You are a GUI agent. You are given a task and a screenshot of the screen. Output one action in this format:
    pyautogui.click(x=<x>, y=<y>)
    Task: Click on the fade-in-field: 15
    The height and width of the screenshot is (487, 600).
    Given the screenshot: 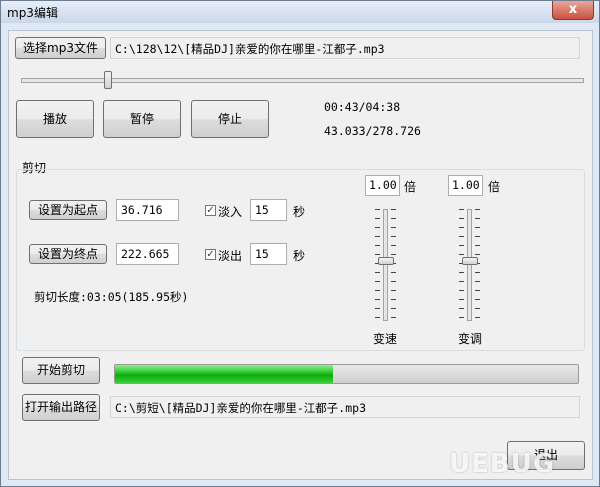 What is the action you would take?
    pyautogui.click(x=268, y=210)
    